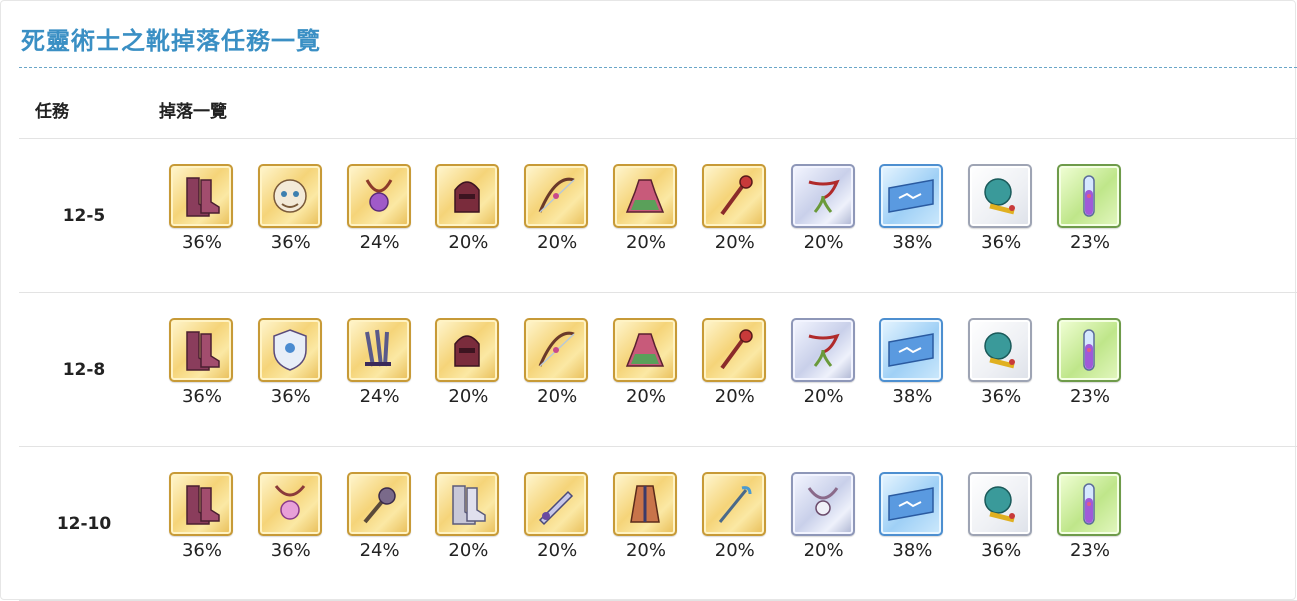 Image resolution: width=1297 pixels, height=601 pixels. I want to click on mission-label: 12-8, so click(84, 370).